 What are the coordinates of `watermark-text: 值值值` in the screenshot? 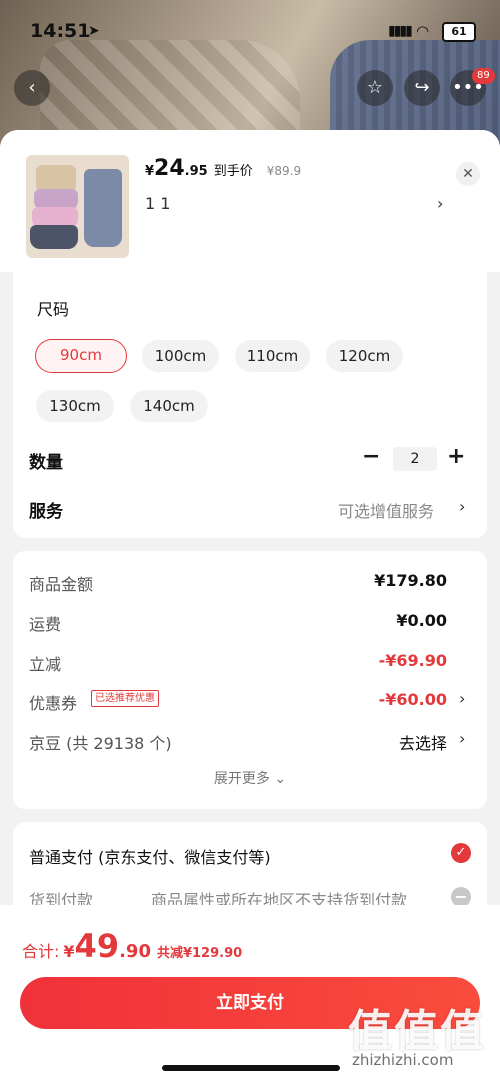 It's located at (417, 1031).